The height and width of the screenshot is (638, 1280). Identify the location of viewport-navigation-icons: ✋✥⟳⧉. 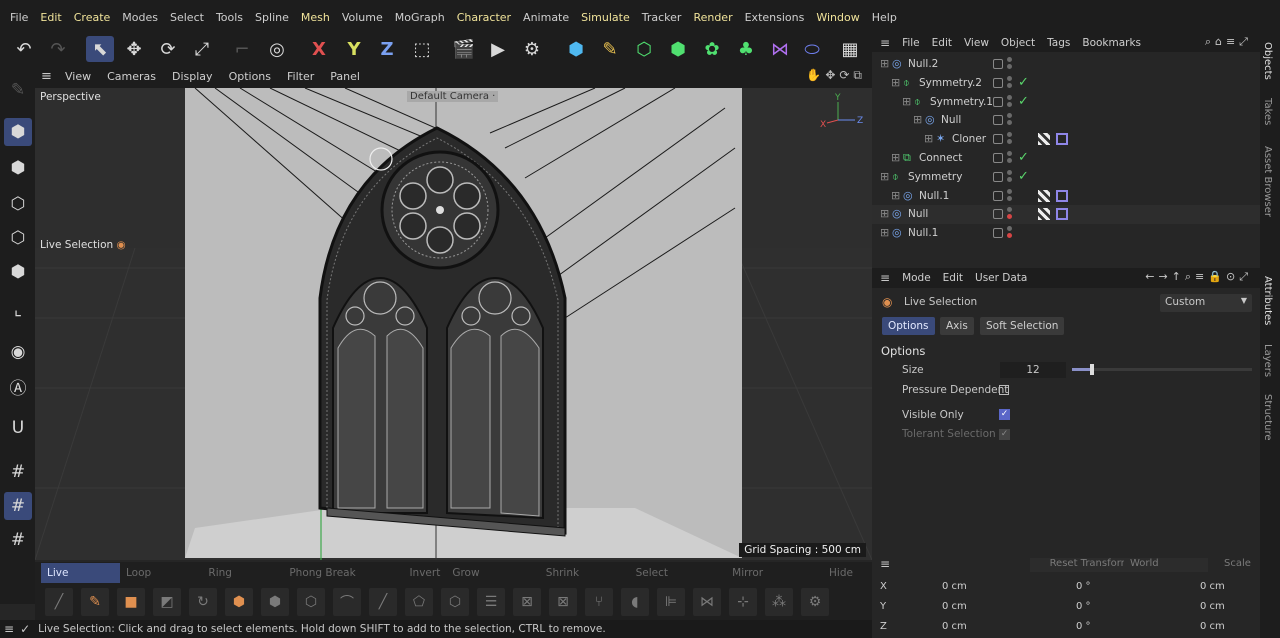
(836, 75).